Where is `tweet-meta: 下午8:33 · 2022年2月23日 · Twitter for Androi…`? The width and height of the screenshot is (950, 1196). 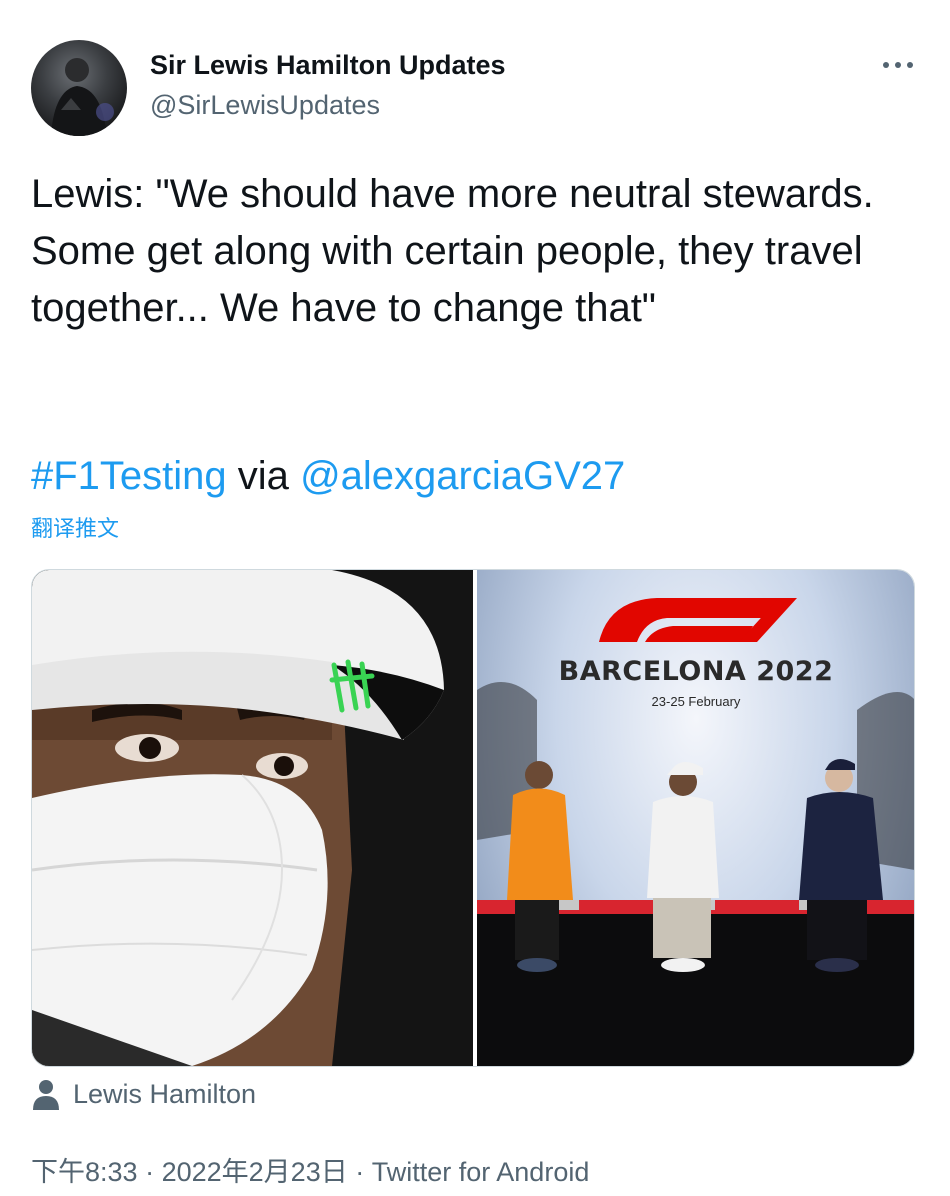 tweet-meta: 下午8:33 · 2022年2月23日 · Twitter for Androi… is located at coordinates (310, 1169).